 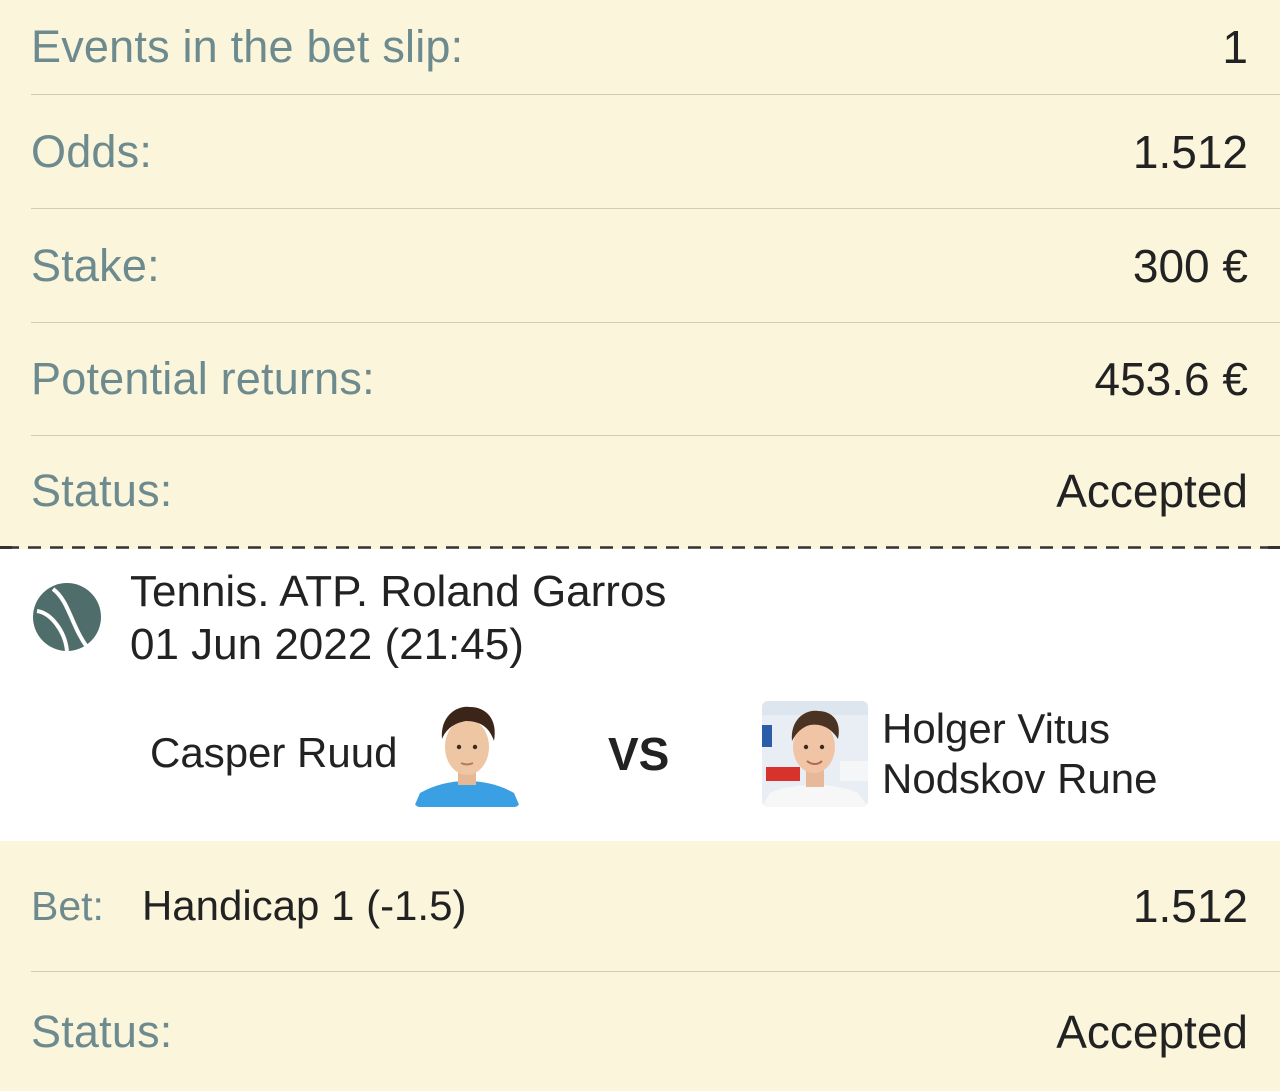 What do you see at coordinates (639, 754) in the screenshot?
I see `vs-label: VS` at bounding box center [639, 754].